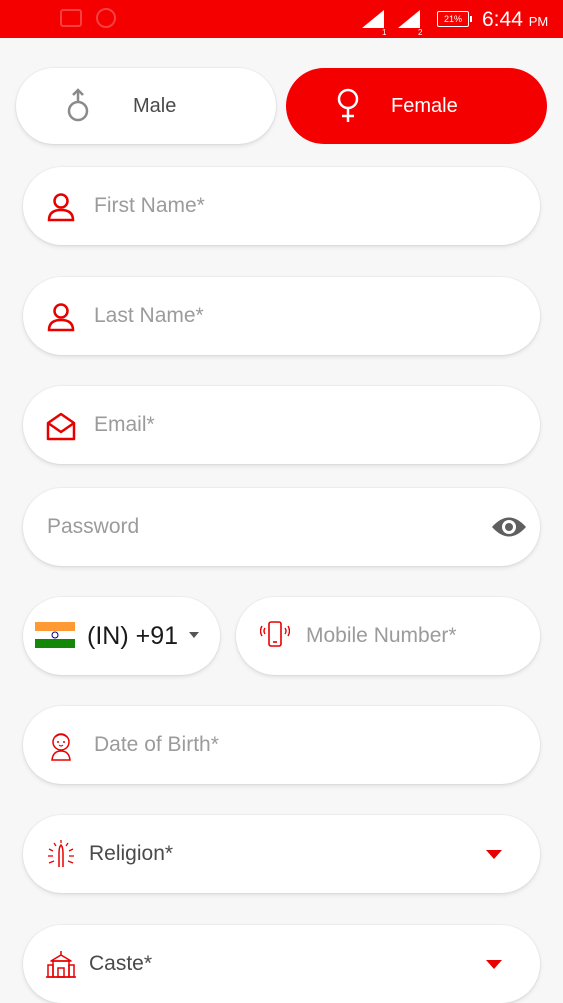 Image resolution: width=563 pixels, height=1003 pixels. I want to click on mobile-number-input: Mobile Number*, so click(381, 636).